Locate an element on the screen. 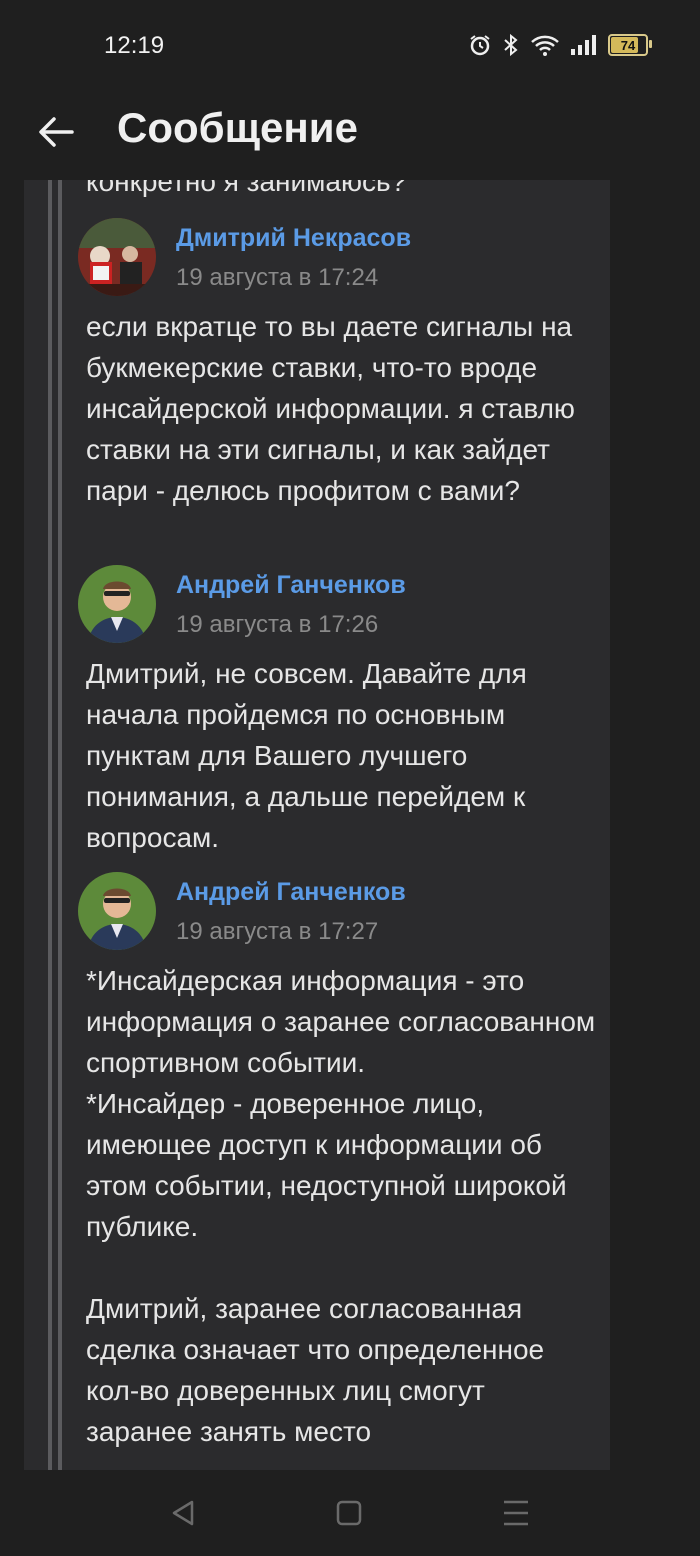 This screenshot has height=1556, width=700. menu-lines-icon is located at coordinates (516, 1513).